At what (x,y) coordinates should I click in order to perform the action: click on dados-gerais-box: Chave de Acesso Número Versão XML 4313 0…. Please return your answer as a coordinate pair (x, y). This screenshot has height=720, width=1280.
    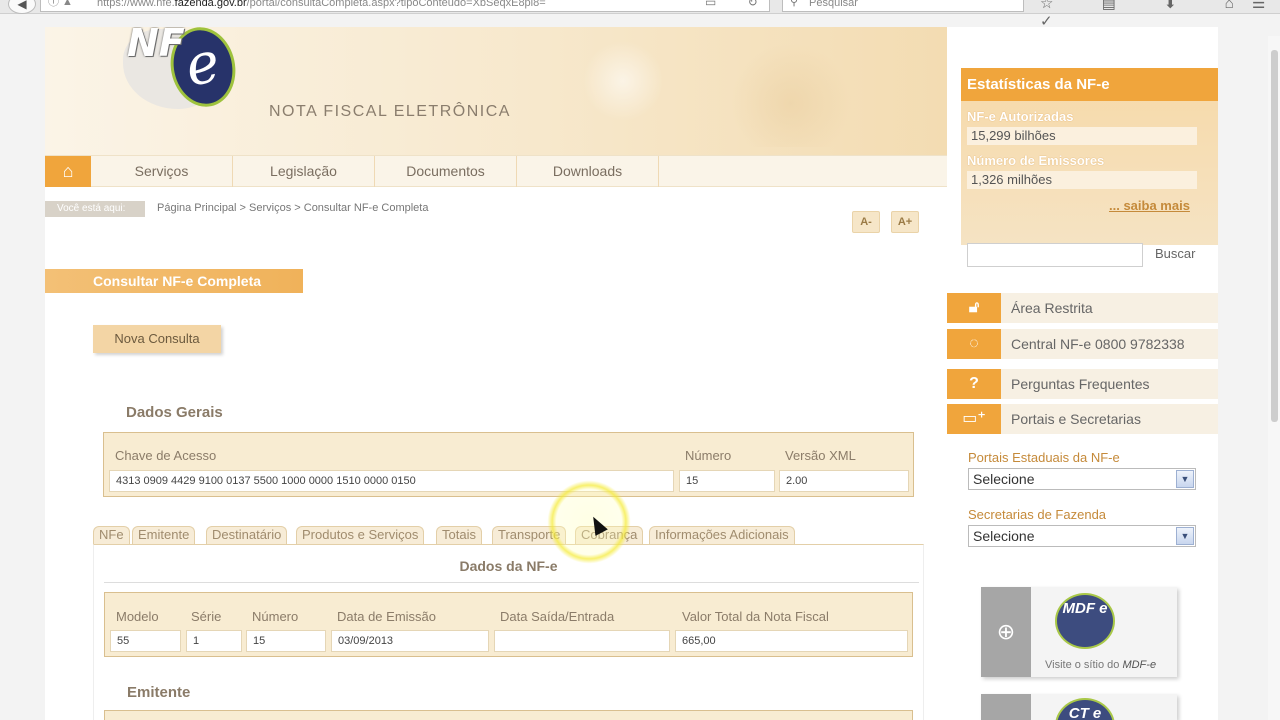
    Looking at the image, I should click on (508, 464).